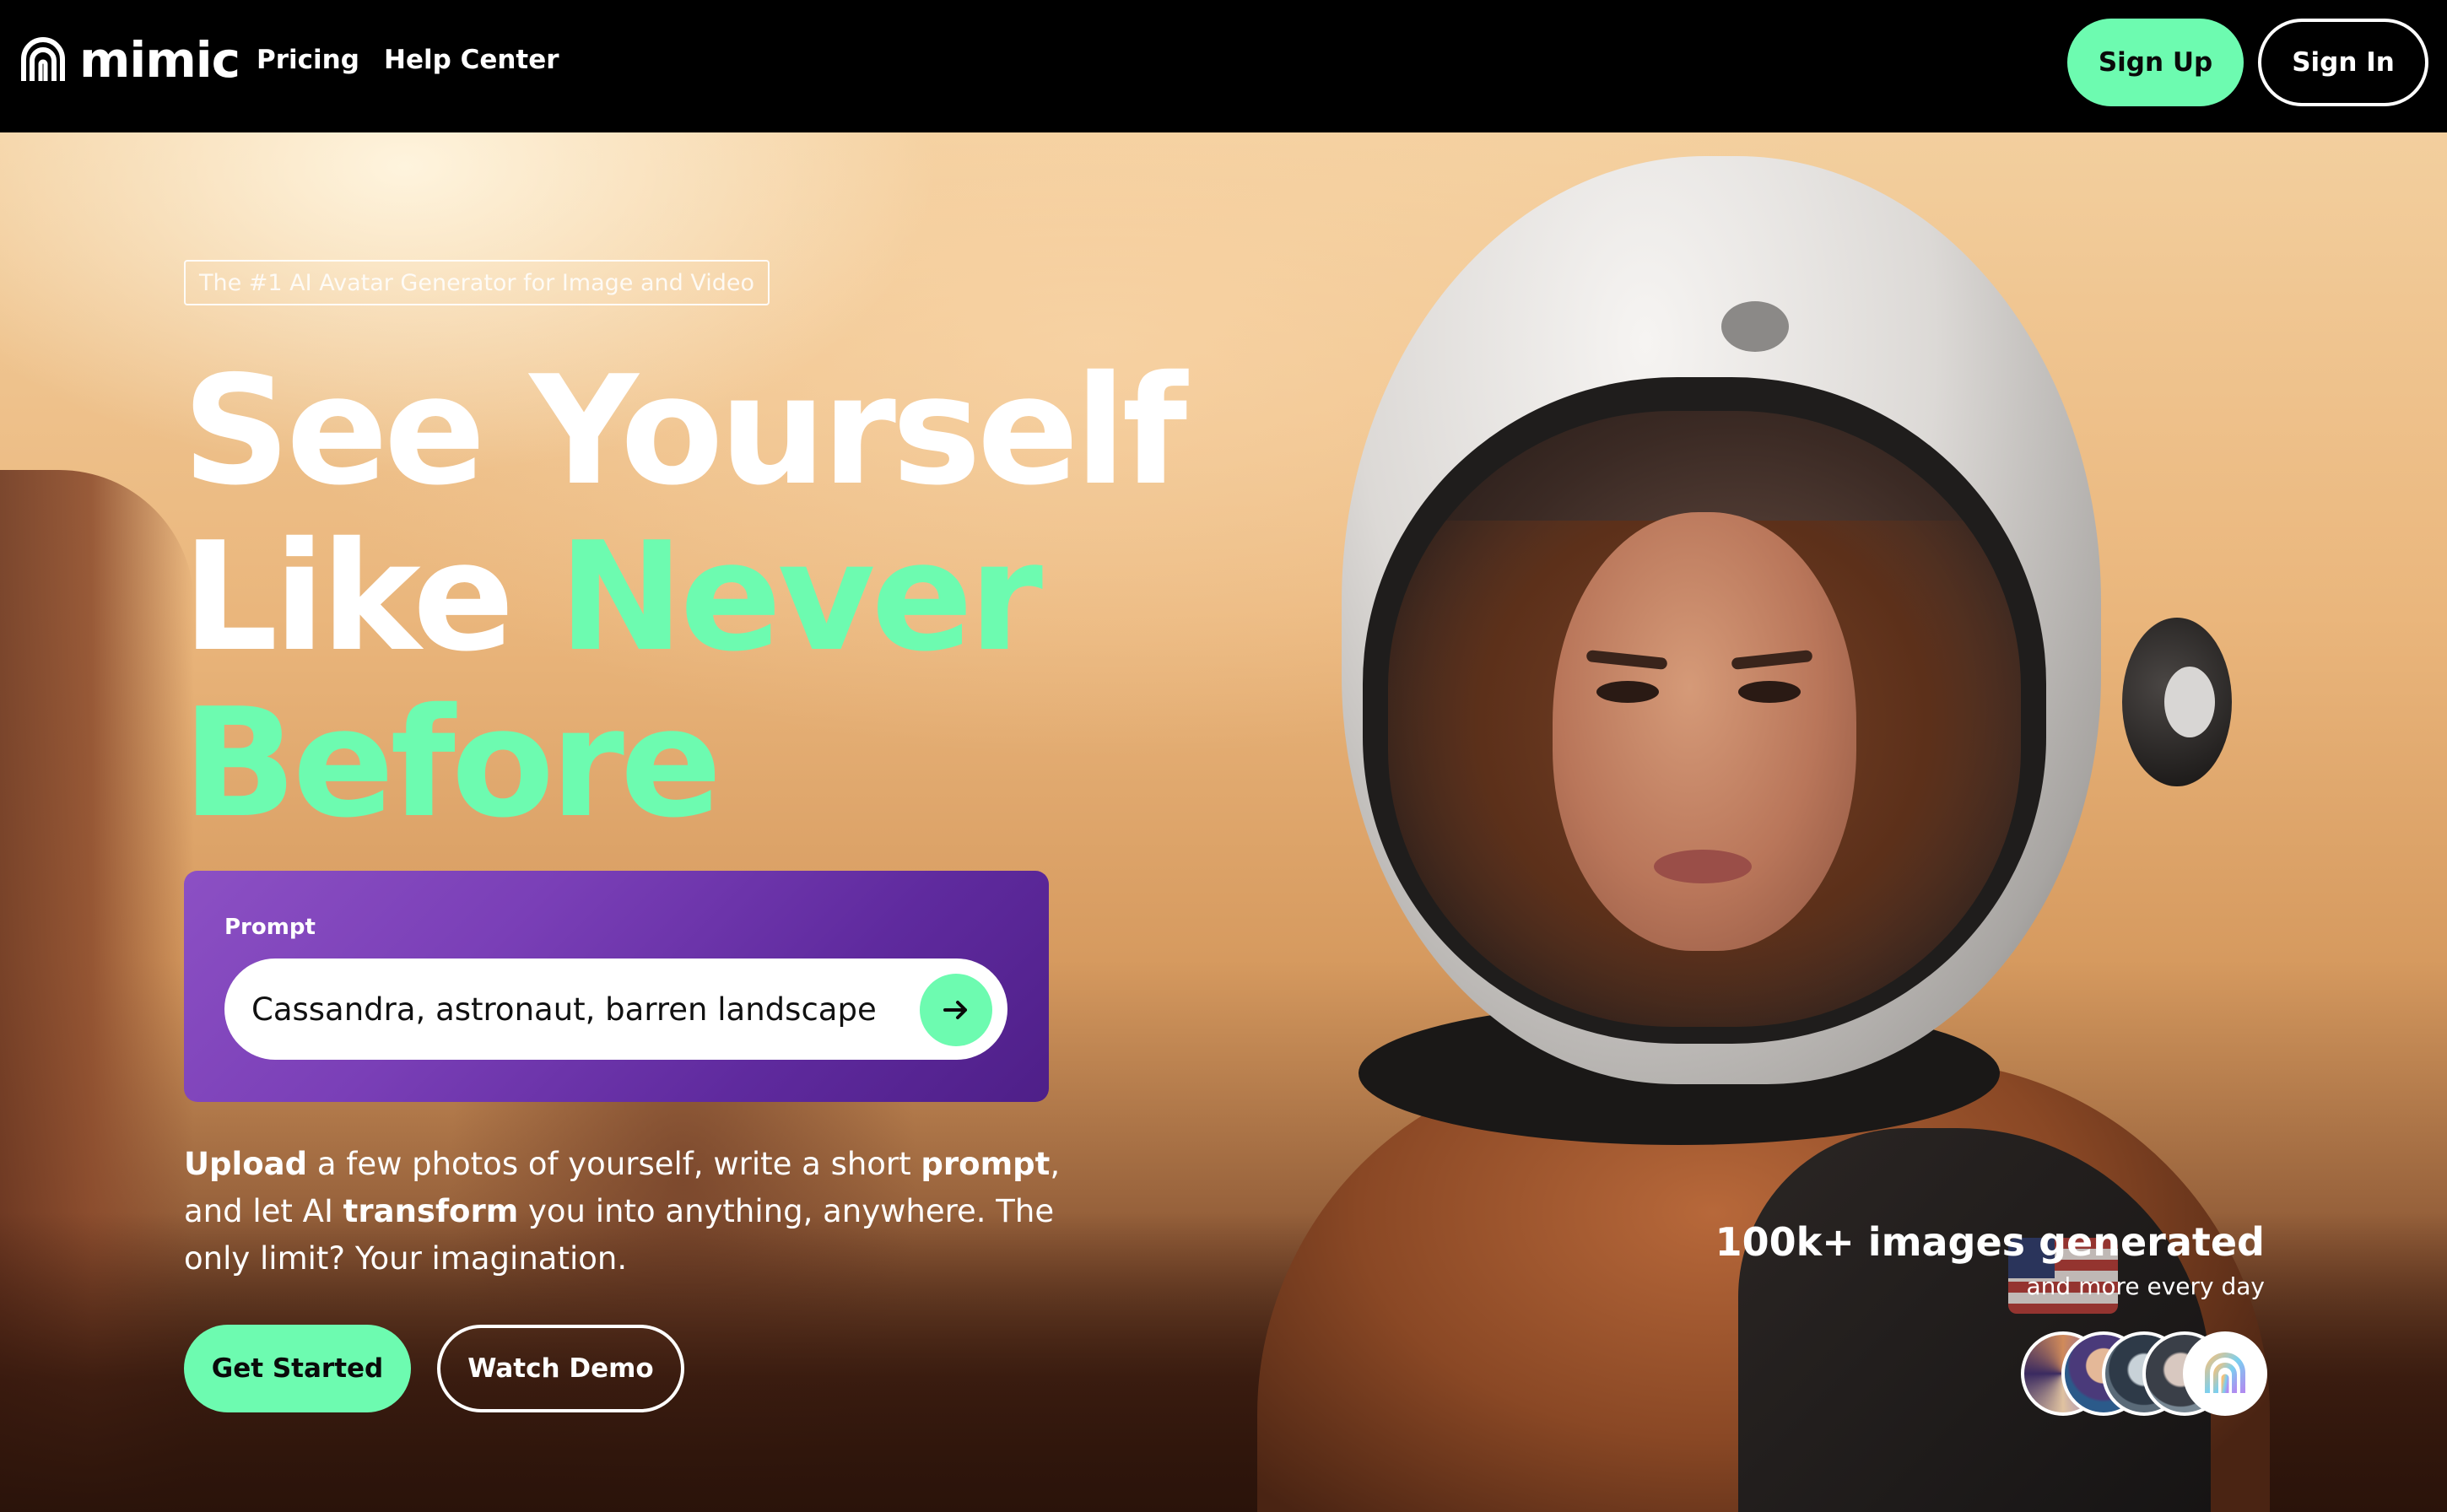 The width and height of the screenshot is (2447, 1512). What do you see at coordinates (270, 927) in the screenshot?
I see `prompt-label: Prompt` at bounding box center [270, 927].